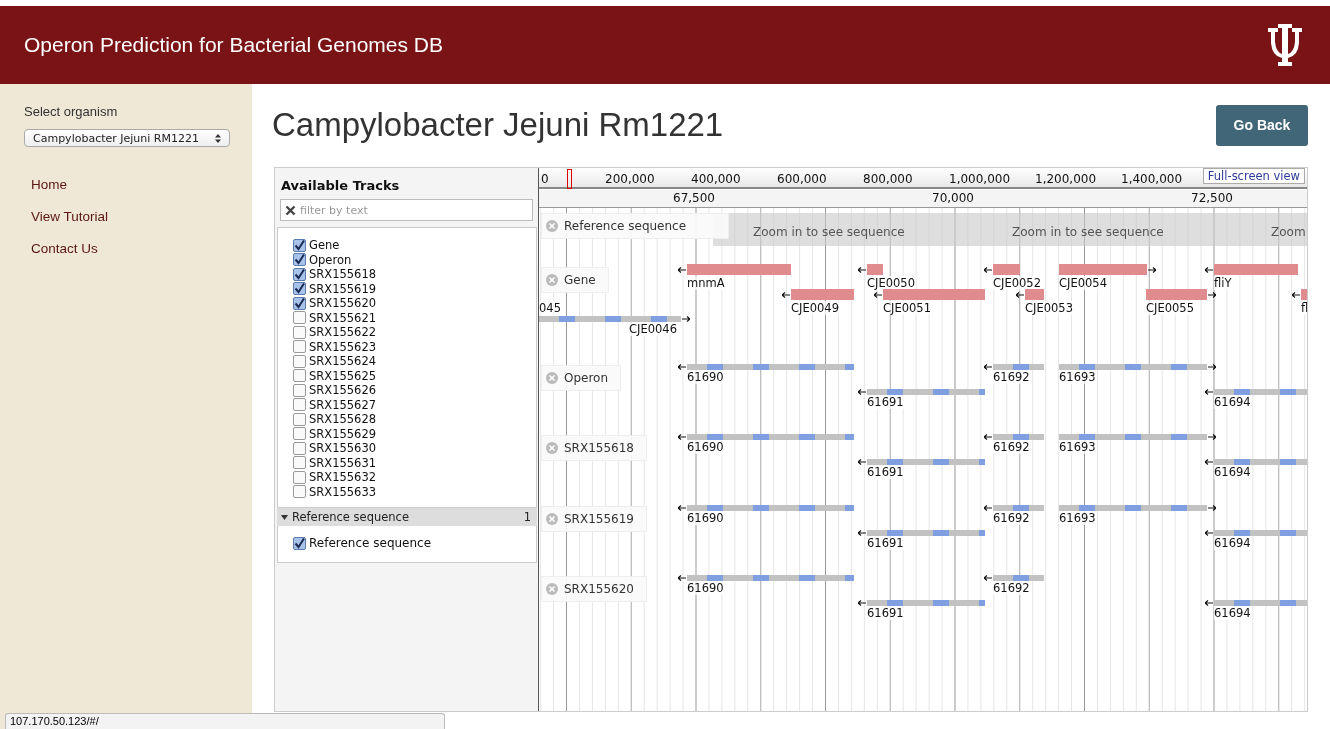  What do you see at coordinates (225, 721) in the screenshot?
I see `status-bar: 107.170.50.123/#/` at bounding box center [225, 721].